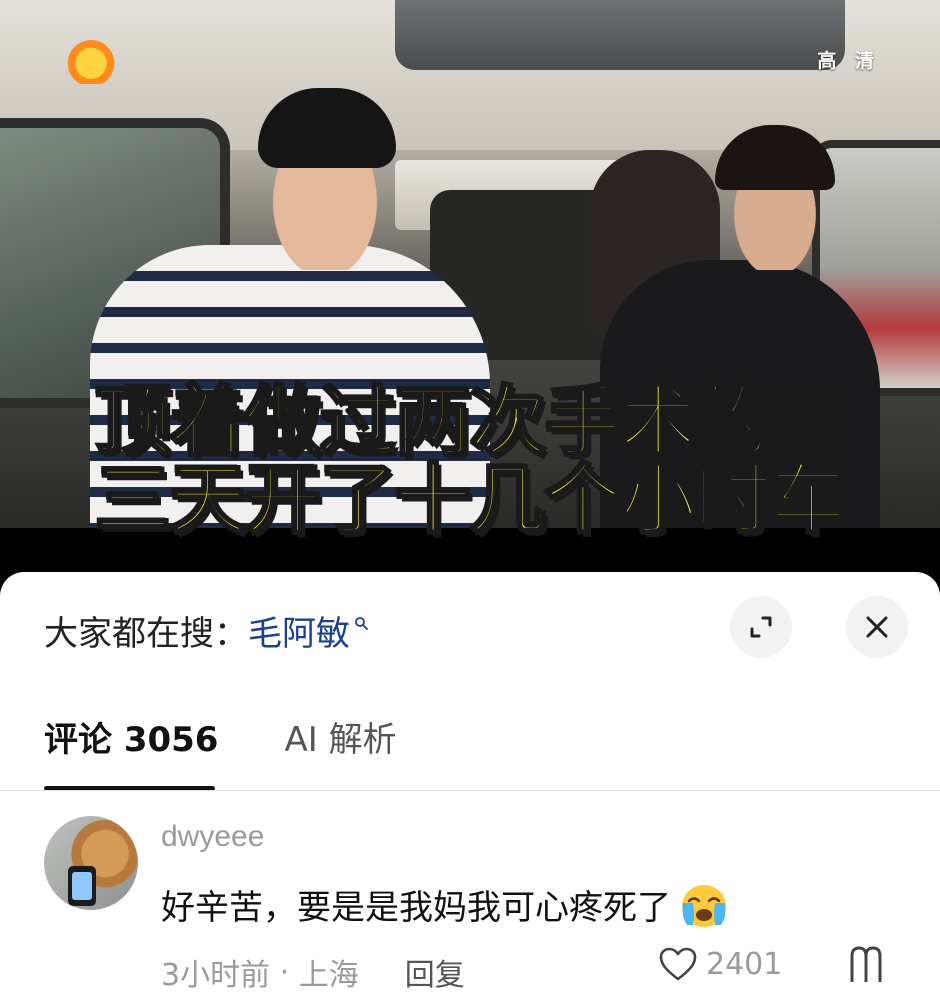 Image resolution: width=940 pixels, height=1000 pixels. I want to click on expand-icon, so click(761, 627).